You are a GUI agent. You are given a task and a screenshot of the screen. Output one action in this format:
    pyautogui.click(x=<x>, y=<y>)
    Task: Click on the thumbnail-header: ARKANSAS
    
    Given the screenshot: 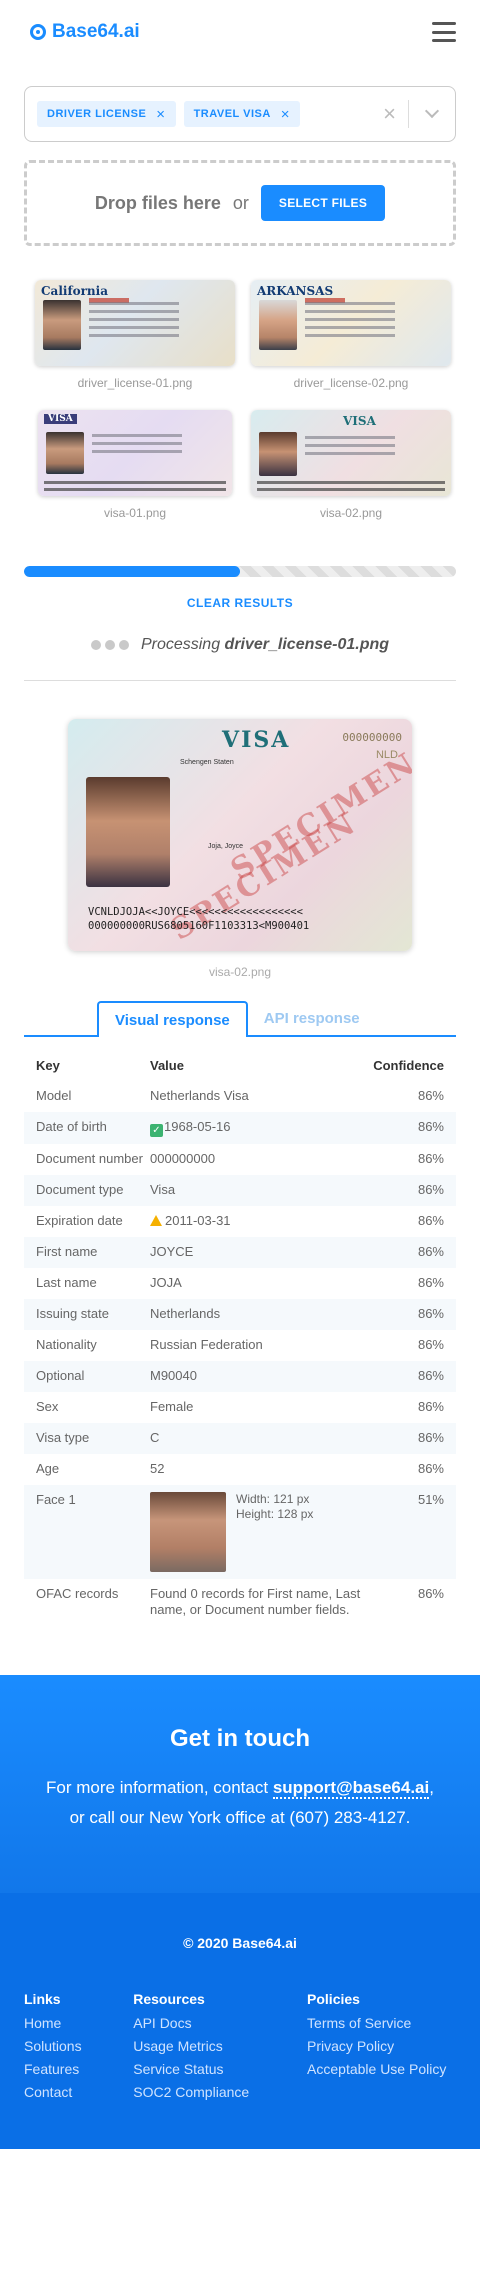 What is the action you would take?
    pyautogui.click(x=295, y=291)
    